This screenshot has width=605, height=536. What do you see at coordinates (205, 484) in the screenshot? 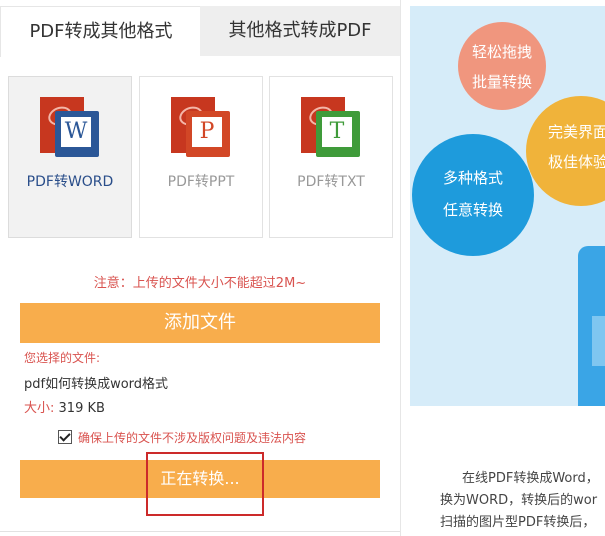
I see `highlight-box` at bounding box center [205, 484].